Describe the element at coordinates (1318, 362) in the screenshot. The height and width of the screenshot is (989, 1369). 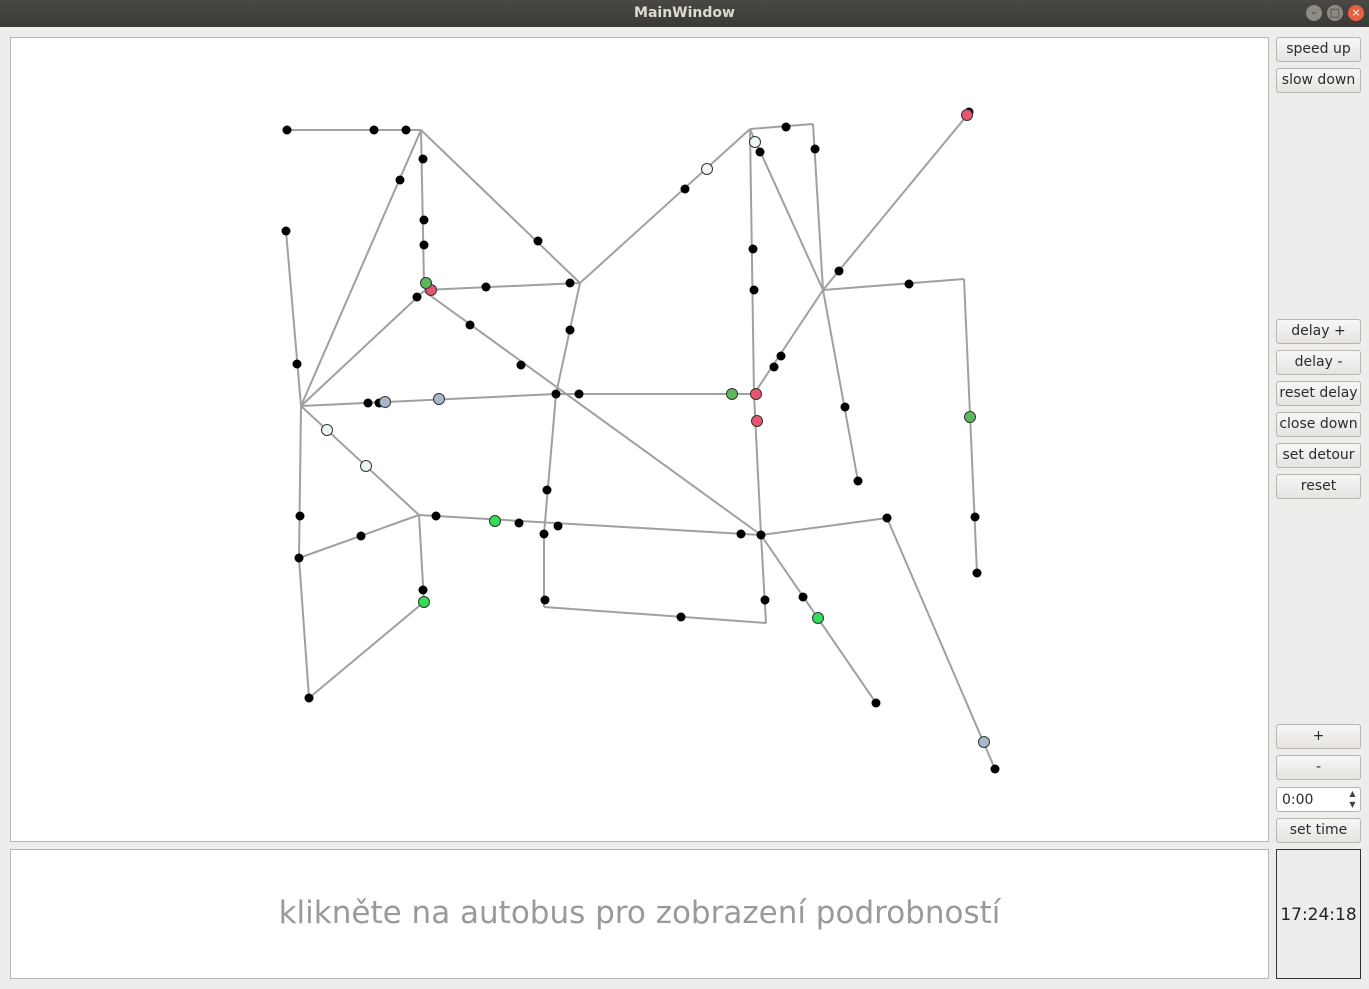
I see `delay-minus-button: delay -` at that location.